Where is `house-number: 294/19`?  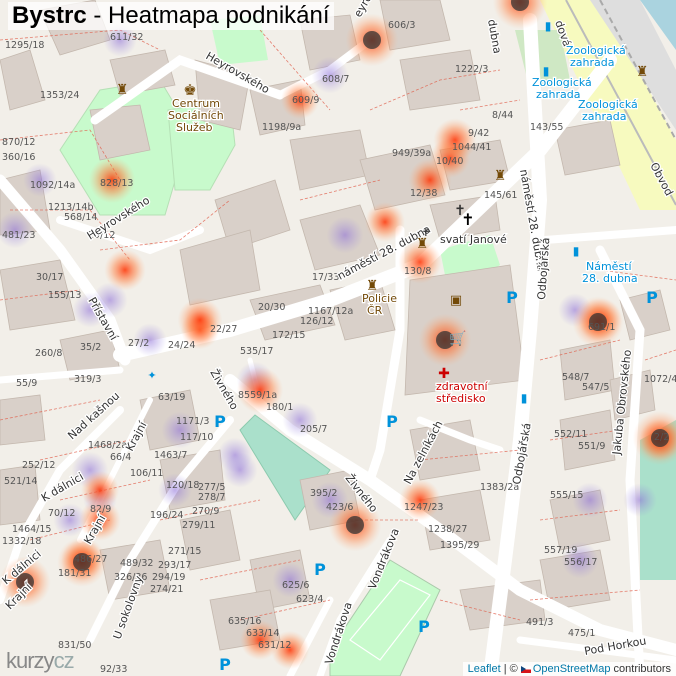
house-number: 294/19 is located at coordinates (168, 577).